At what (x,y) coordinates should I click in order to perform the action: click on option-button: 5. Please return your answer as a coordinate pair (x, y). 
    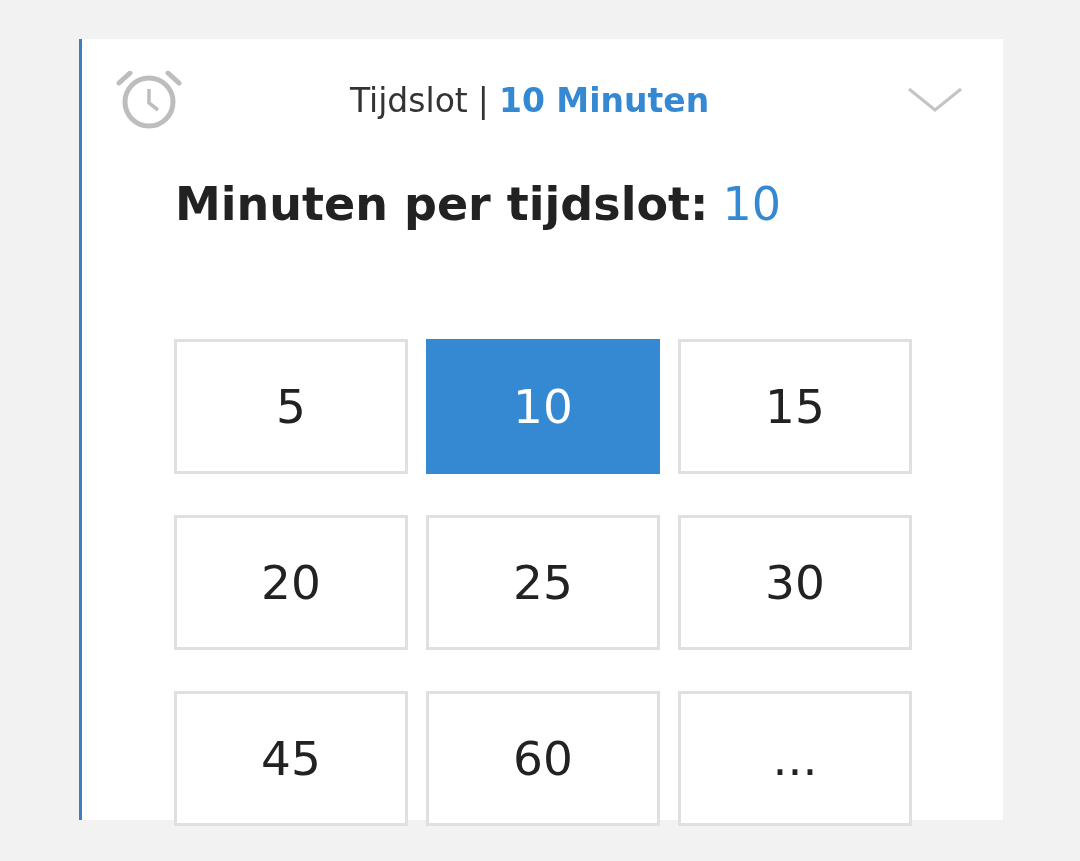
    Looking at the image, I should click on (291, 406).